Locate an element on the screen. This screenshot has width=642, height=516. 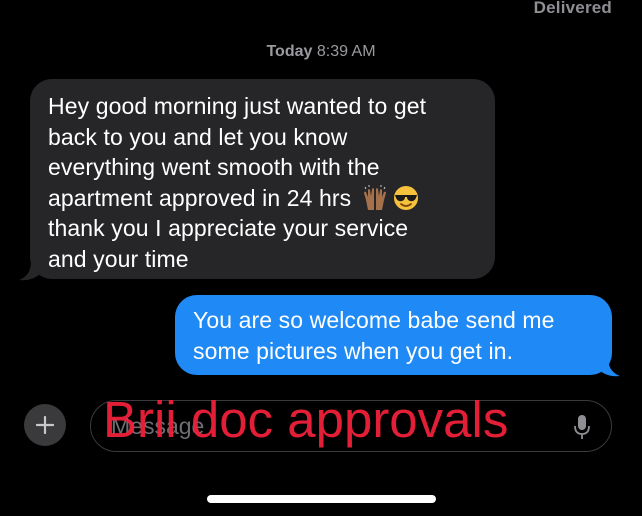
sunglasses-emoji-icon is located at coordinates (405, 197).